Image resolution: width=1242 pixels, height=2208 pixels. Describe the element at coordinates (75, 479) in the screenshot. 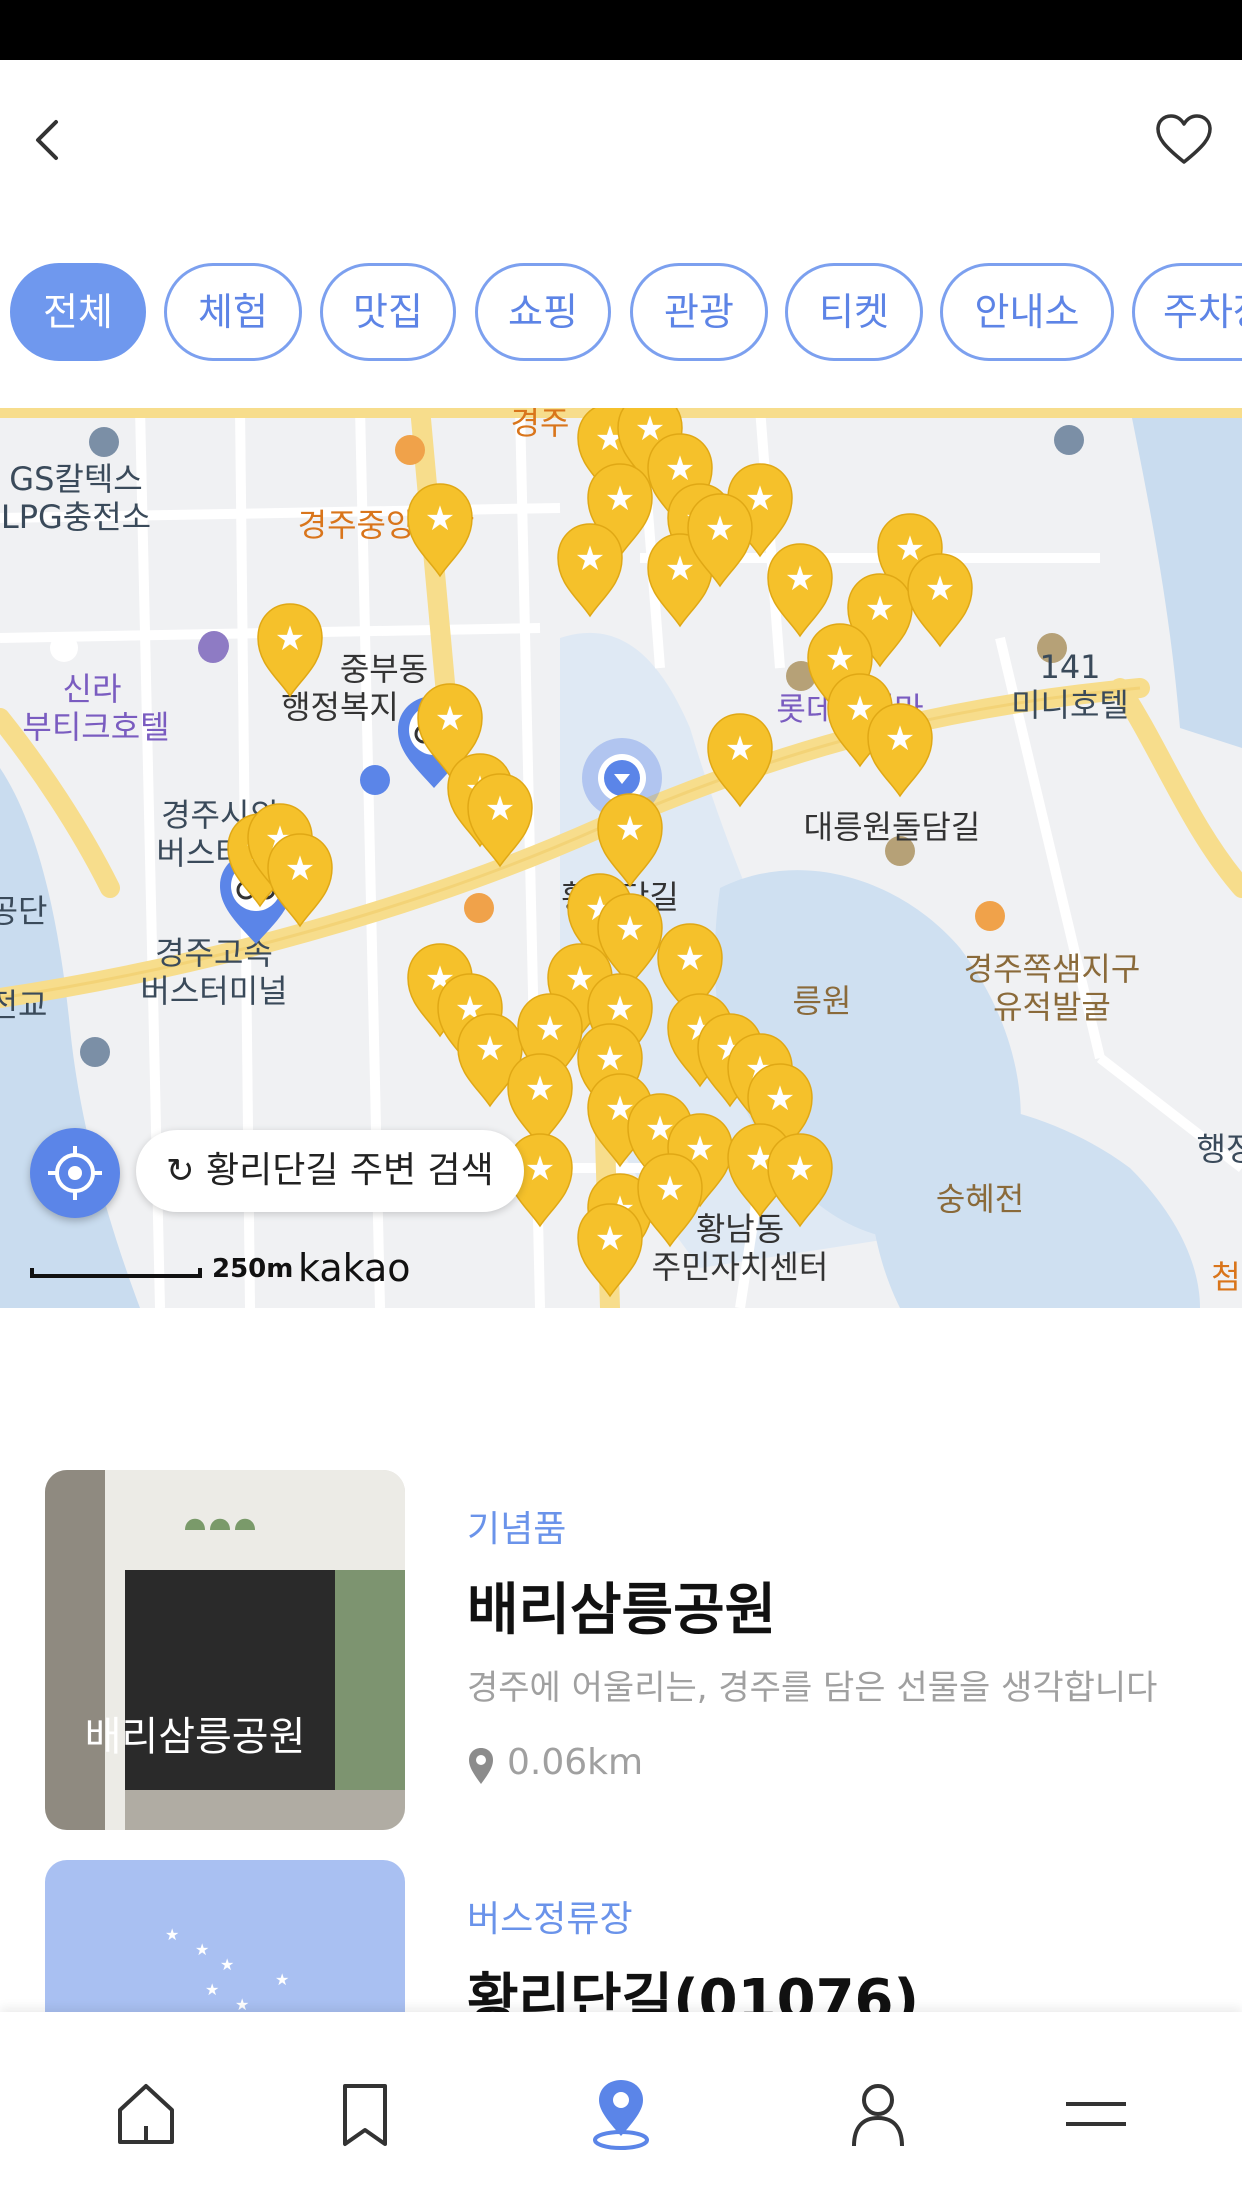

I see `map-label-gs: GS칼텍스` at that location.